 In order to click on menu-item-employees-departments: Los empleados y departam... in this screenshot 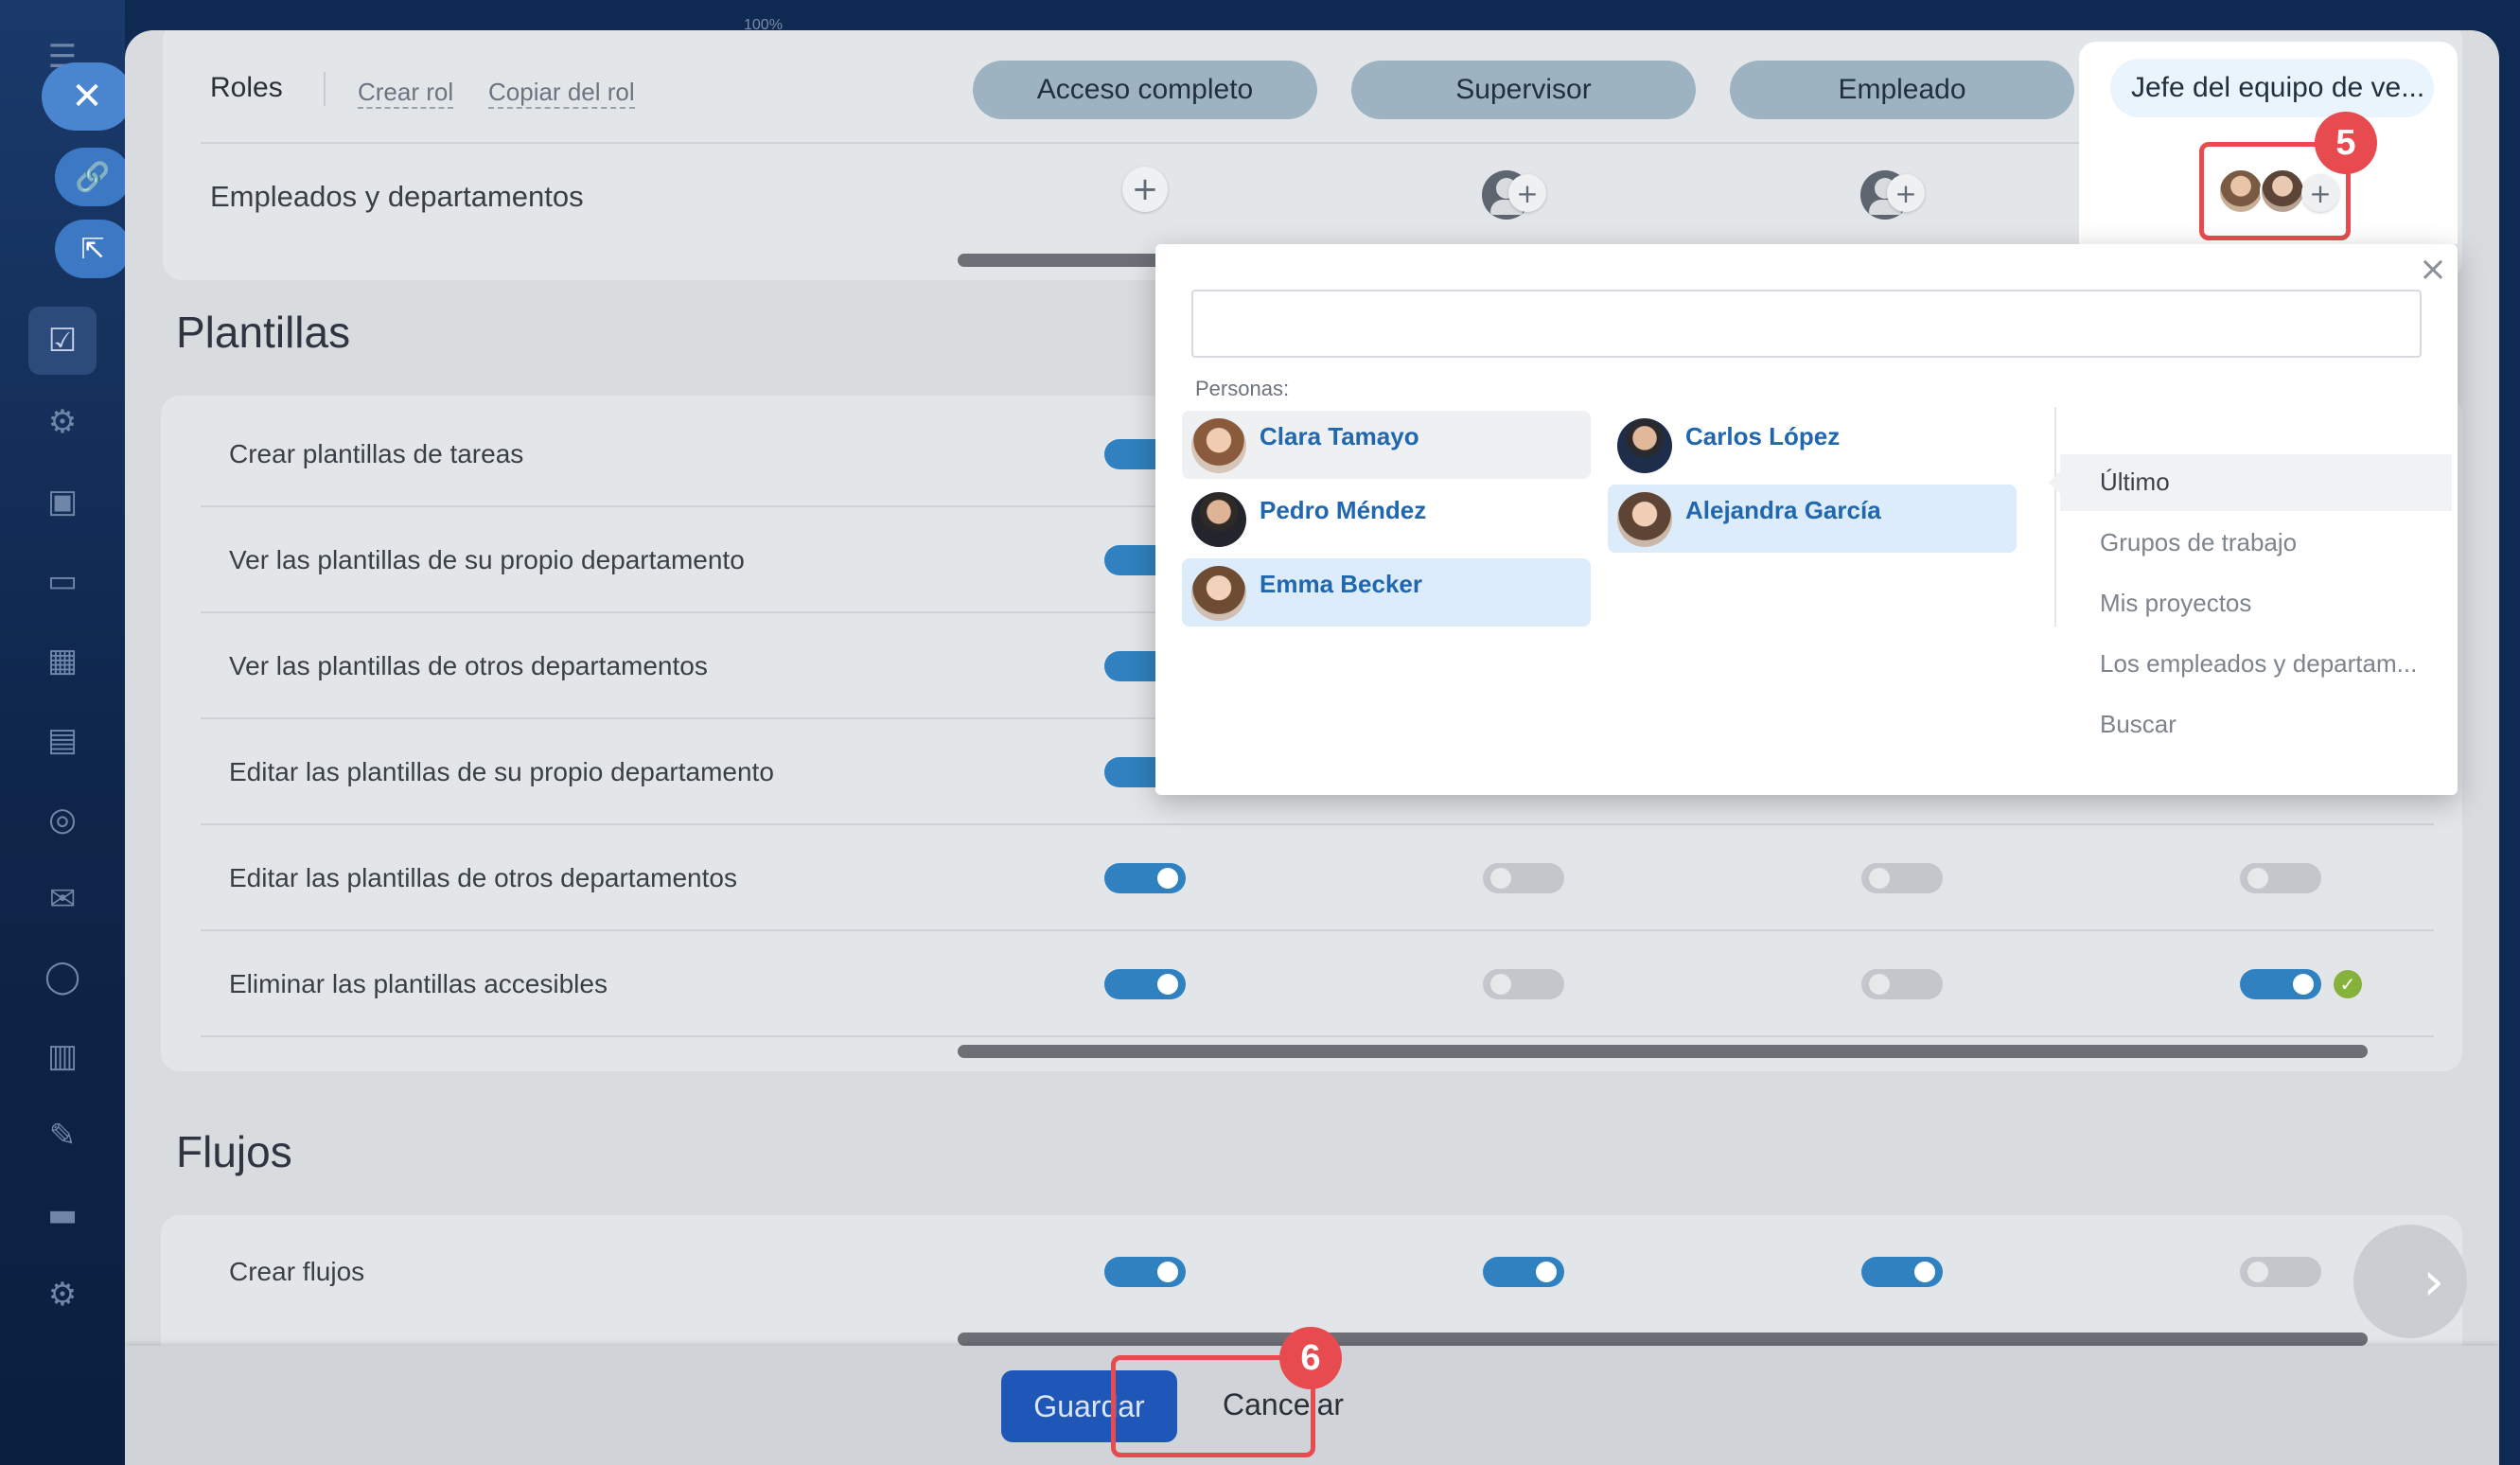, I will do `click(2258, 664)`.